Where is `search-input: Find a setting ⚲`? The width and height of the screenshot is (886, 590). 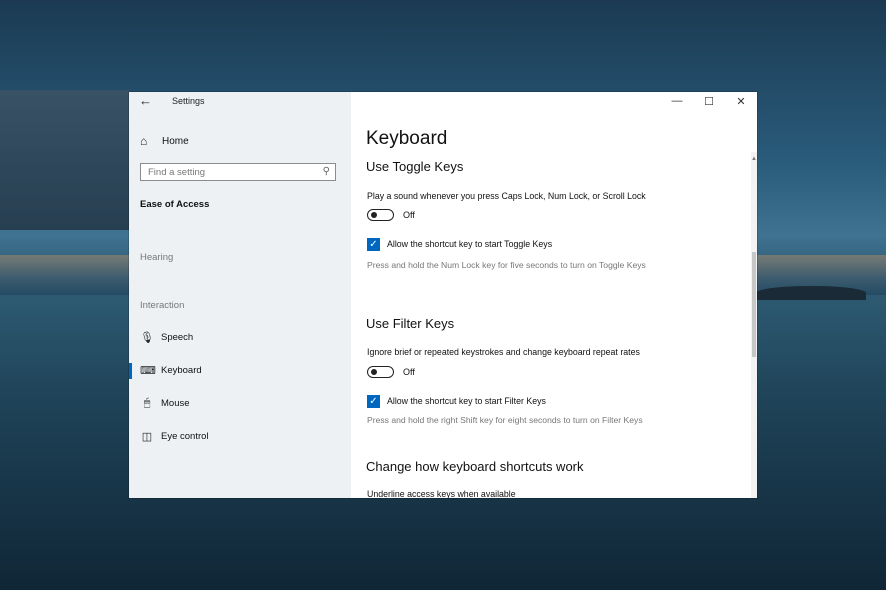 search-input: Find a setting ⚲ is located at coordinates (238, 172).